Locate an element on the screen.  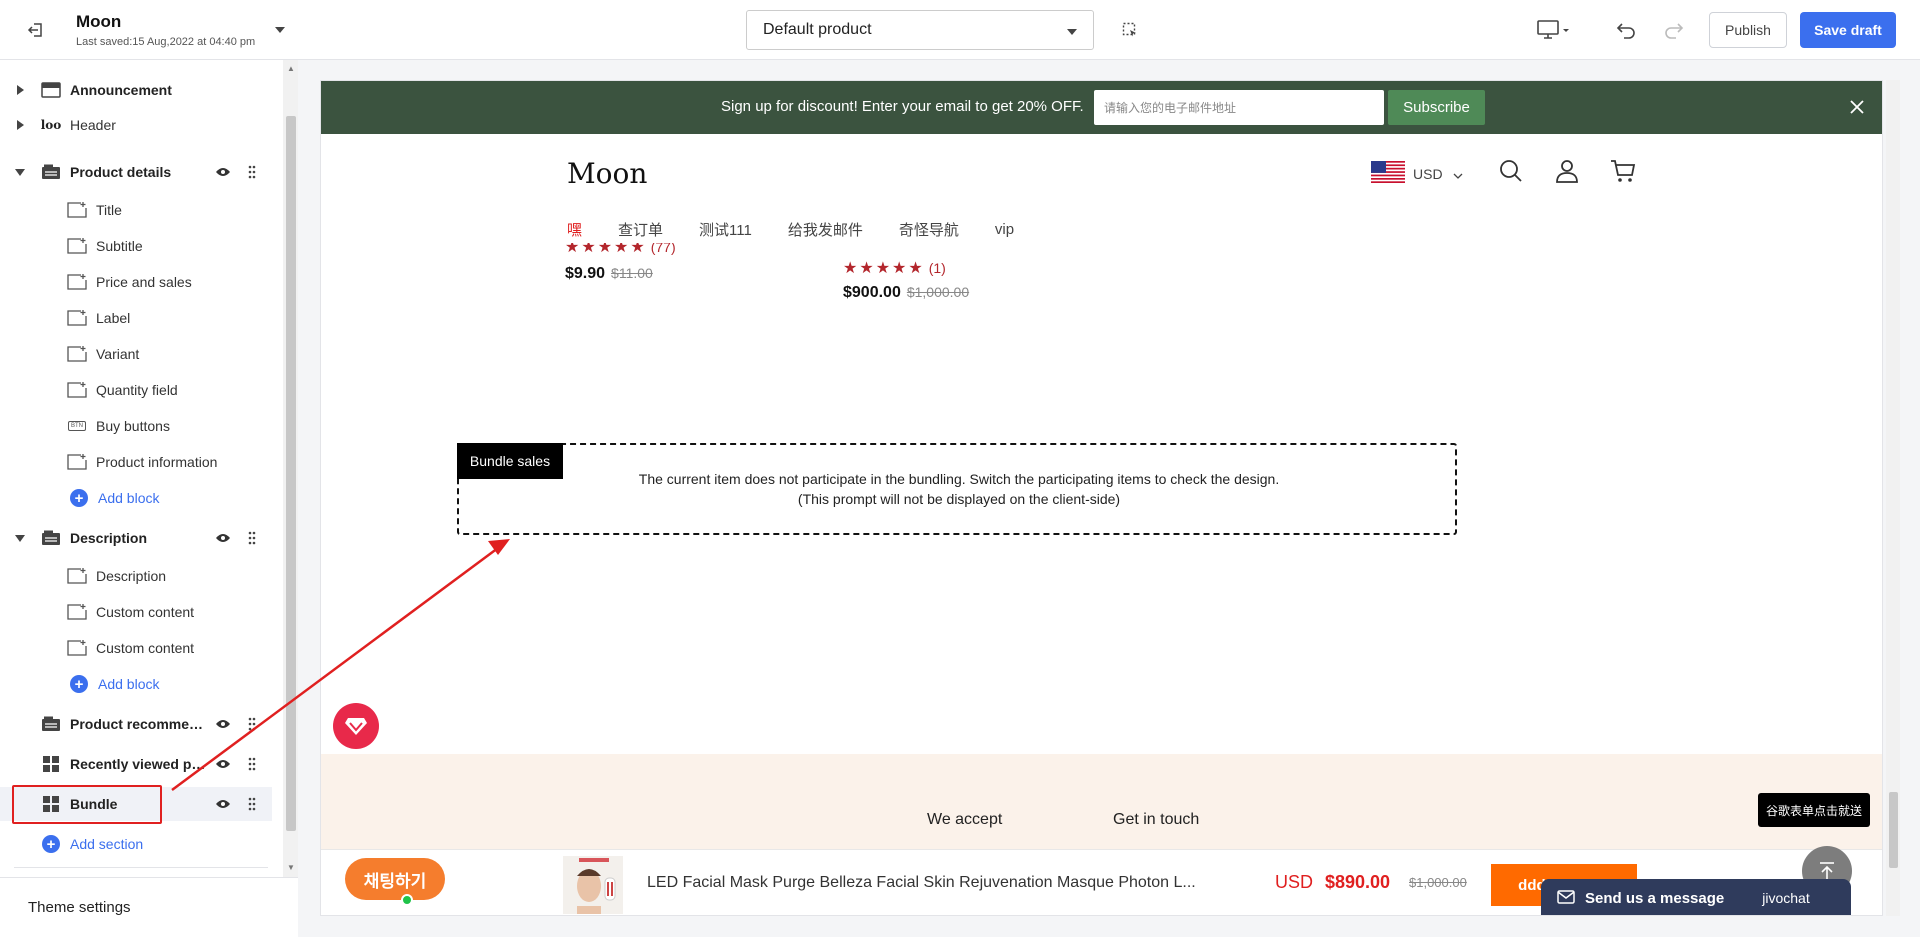
block-buy-buttons: BTN Buy buttons is located at coordinates (136, 426).